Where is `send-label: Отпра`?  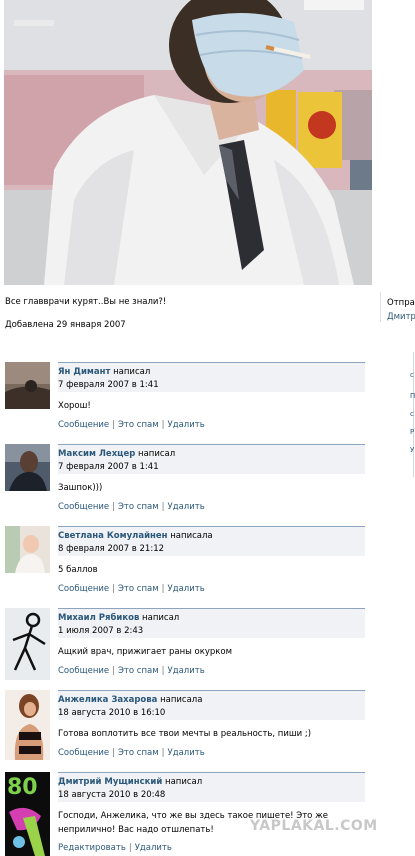 send-label: Отпра is located at coordinates (401, 303).